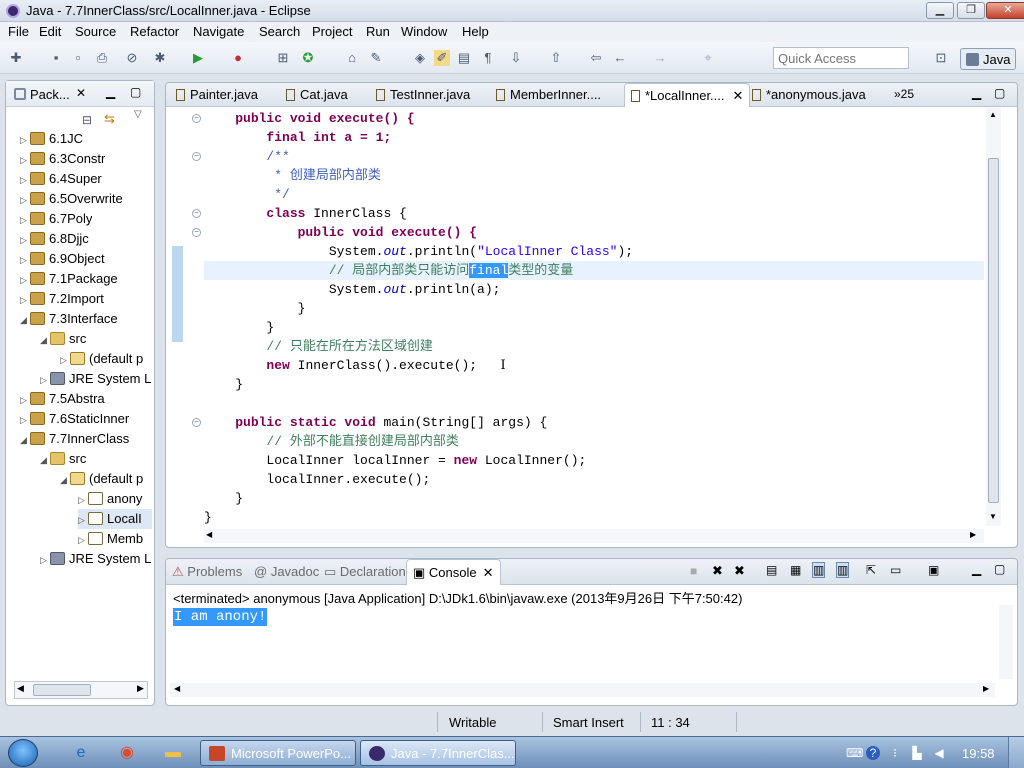 The width and height of the screenshot is (1024, 768). Describe the element at coordinates (453, 572) in the screenshot. I see `tab-console: ▣ Console ✕` at that location.